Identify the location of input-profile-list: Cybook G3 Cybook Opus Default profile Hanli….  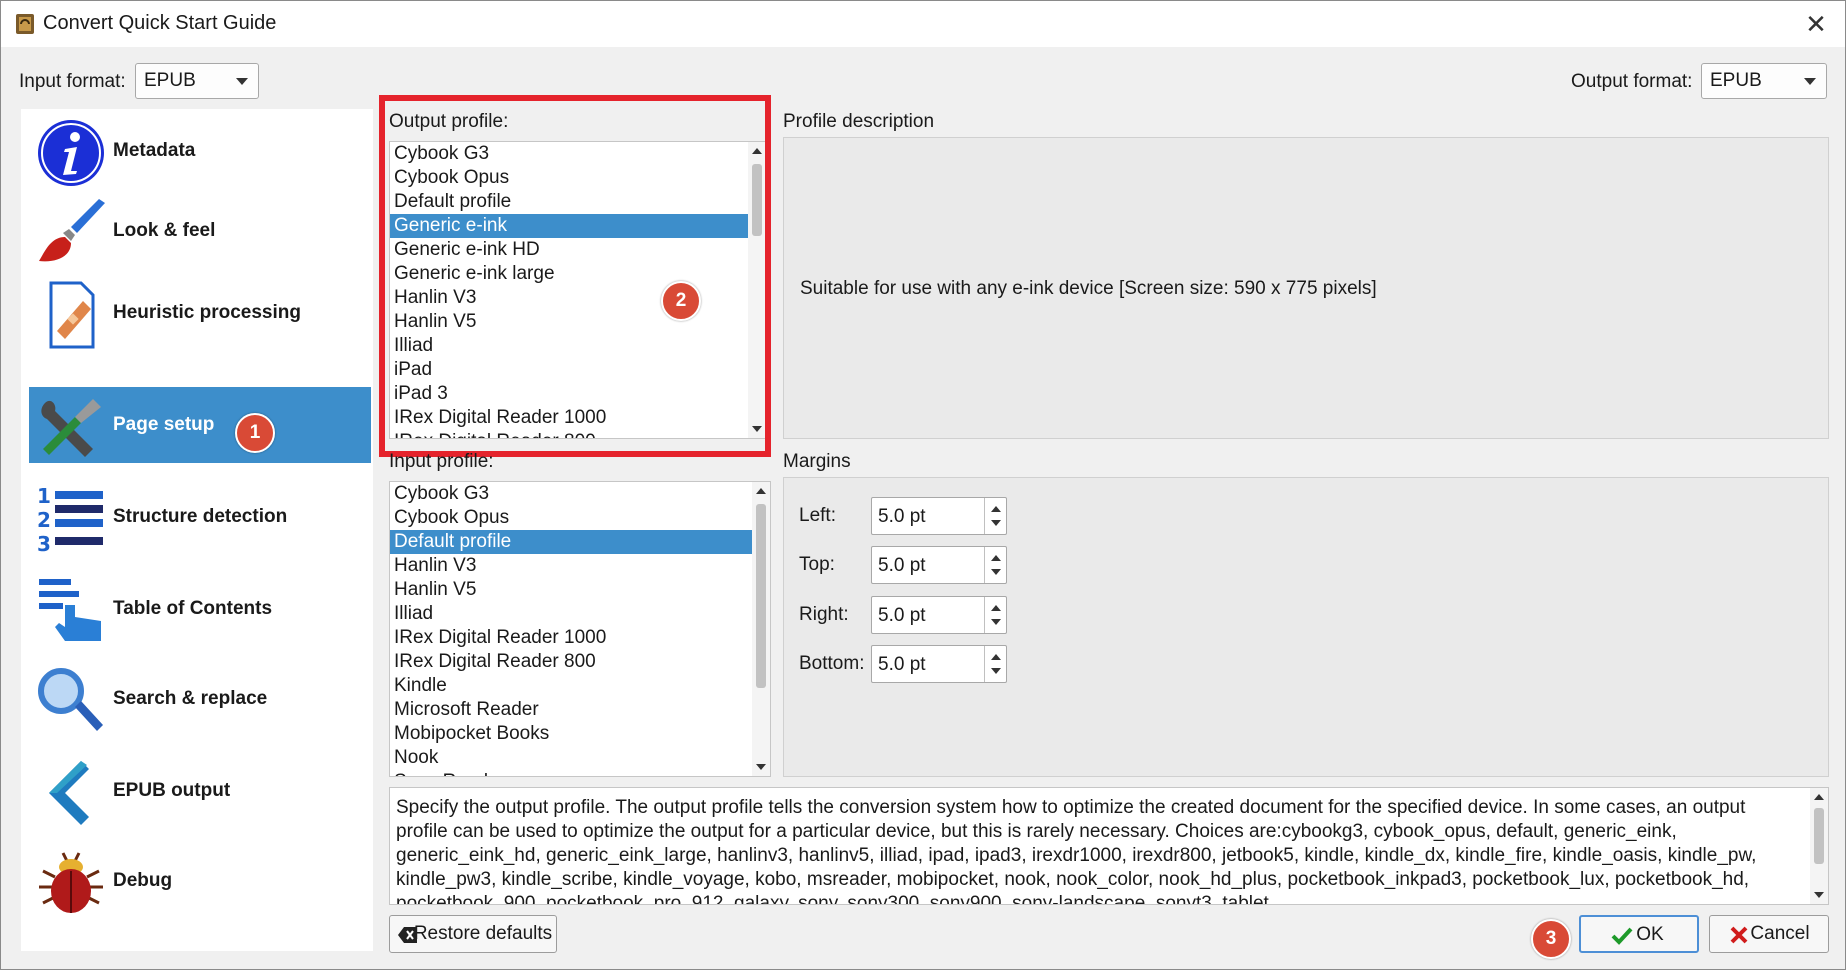
(580, 629).